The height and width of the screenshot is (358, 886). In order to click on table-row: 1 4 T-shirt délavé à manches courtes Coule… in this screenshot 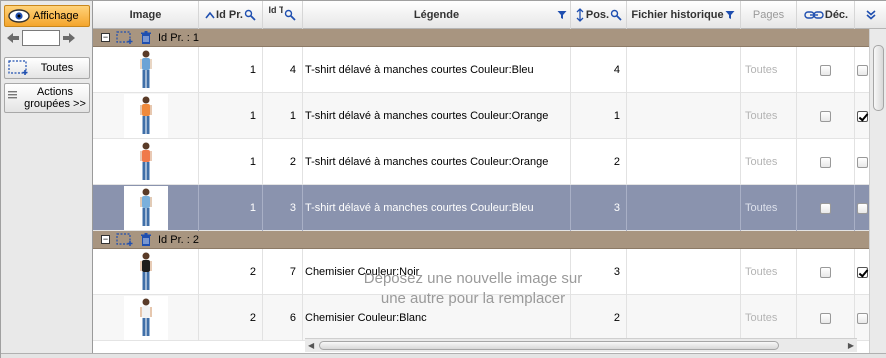, I will do `click(481, 70)`.